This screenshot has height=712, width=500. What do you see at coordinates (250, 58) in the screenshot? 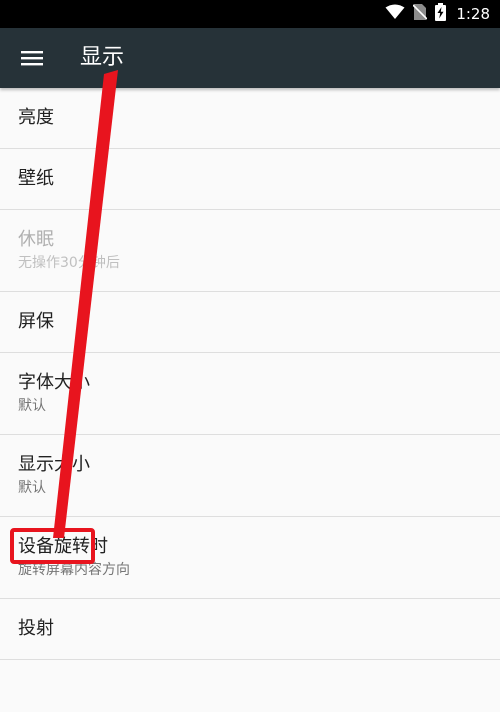
I see `app-bar: 显示` at bounding box center [250, 58].